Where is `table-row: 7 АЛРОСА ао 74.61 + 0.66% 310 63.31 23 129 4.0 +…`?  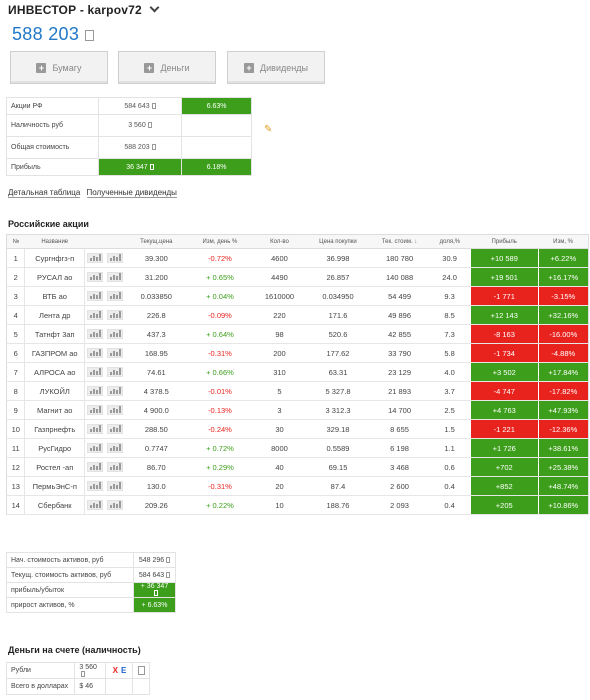
table-row: 7 АЛРОСА ао 74.61 + 0.66% 310 63.31 23 129 4.0 +… is located at coordinates (297, 372).